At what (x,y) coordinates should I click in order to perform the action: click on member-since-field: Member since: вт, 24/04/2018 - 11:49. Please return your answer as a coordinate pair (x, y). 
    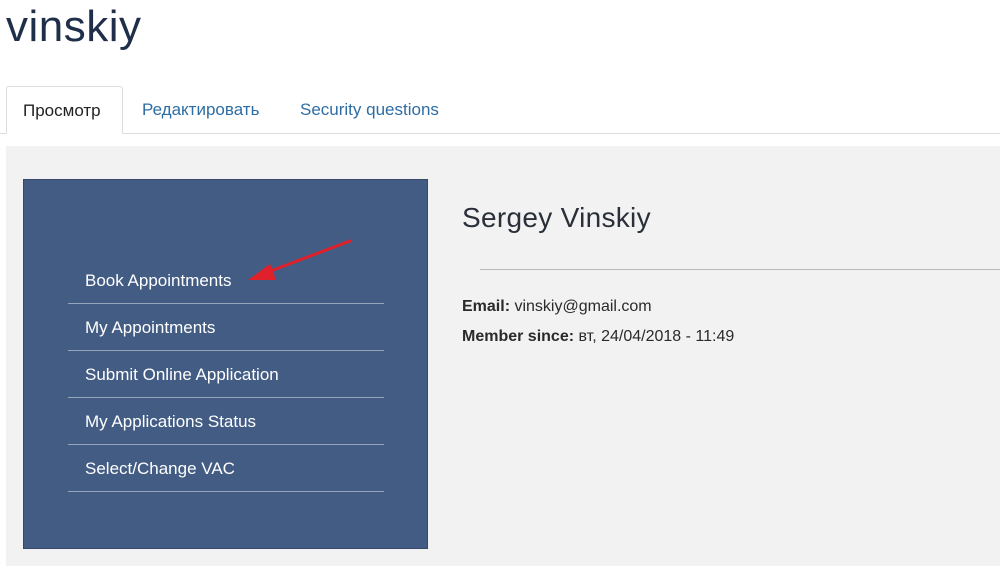
    Looking at the image, I should click on (598, 337).